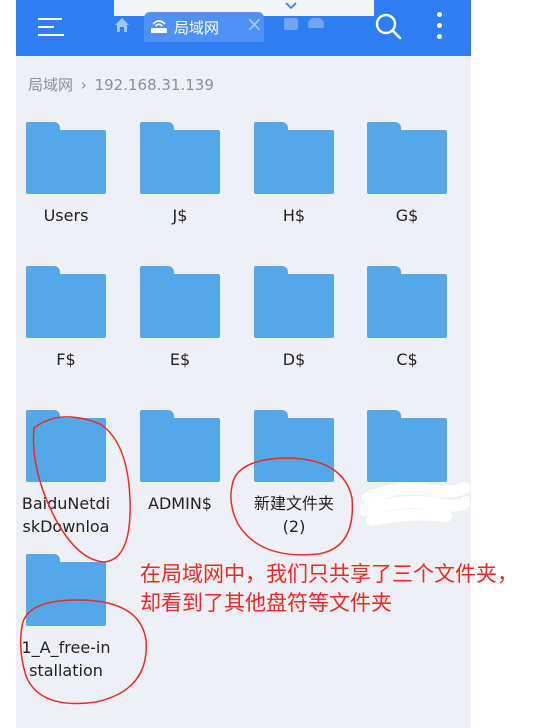  Describe the element at coordinates (415, 504) in the screenshot. I see `redaction-scribble` at that location.